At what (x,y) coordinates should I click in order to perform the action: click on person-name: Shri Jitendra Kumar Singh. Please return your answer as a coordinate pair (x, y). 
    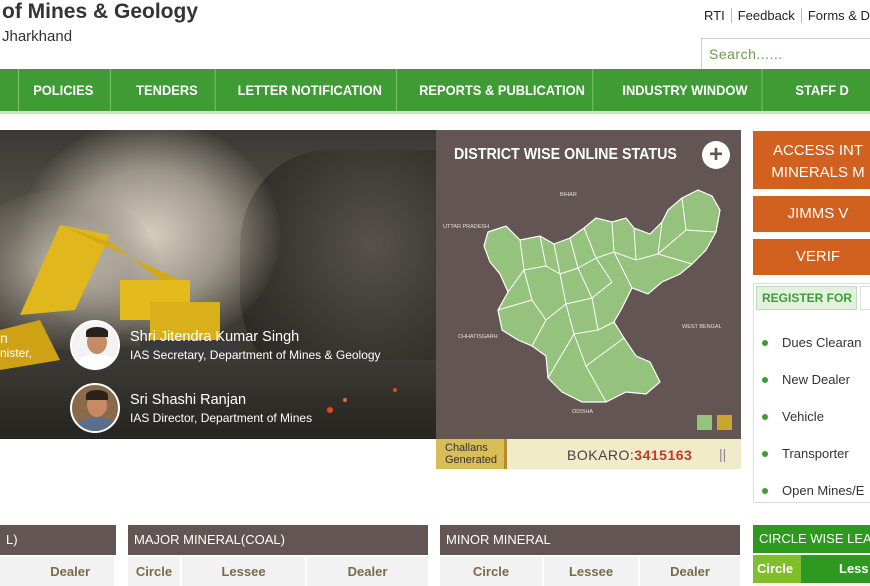
    Looking at the image, I should click on (215, 336).